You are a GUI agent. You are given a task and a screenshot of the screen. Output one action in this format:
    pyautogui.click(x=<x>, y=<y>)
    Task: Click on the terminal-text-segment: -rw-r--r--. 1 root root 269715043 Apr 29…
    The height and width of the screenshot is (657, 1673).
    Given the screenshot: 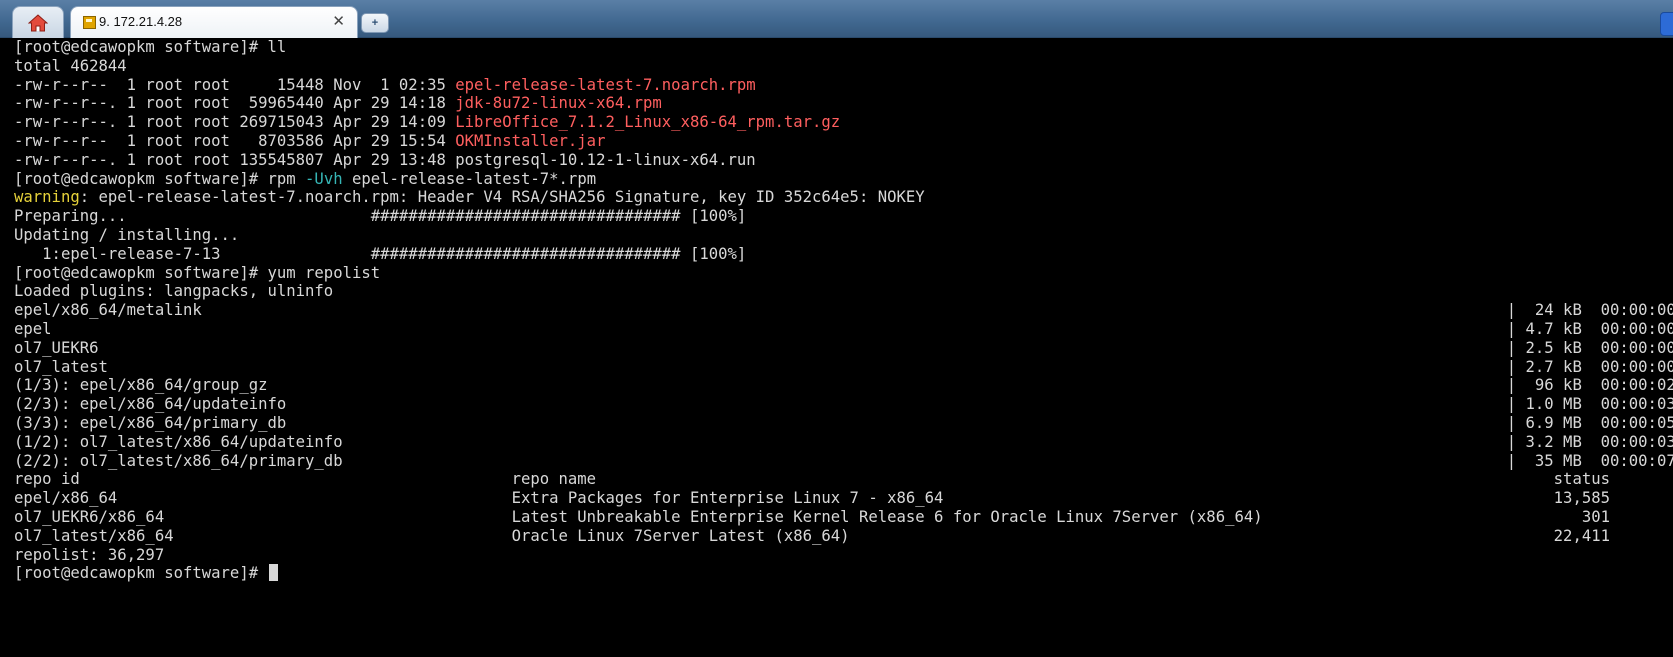 What is the action you would take?
    pyautogui.click(x=235, y=122)
    